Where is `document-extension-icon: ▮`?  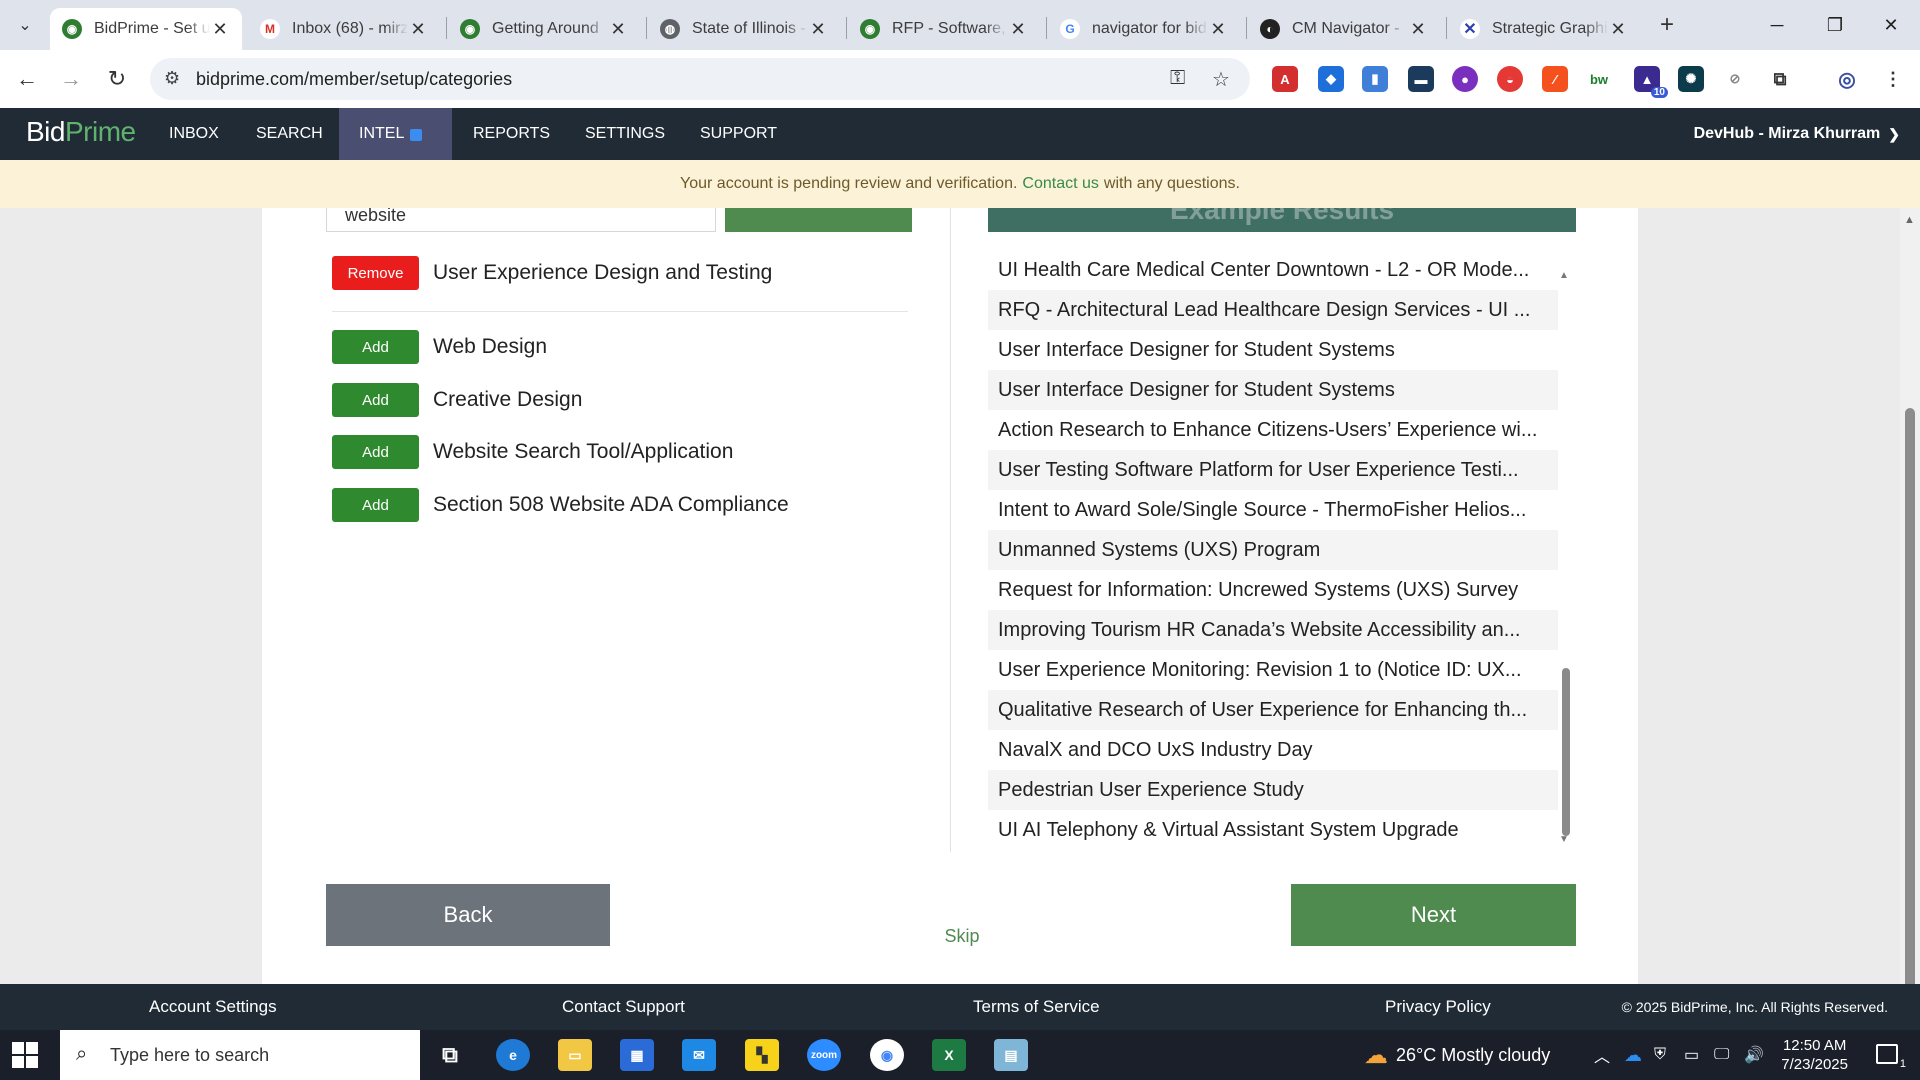
document-extension-icon: ▮ is located at coordinates (1375, 79).